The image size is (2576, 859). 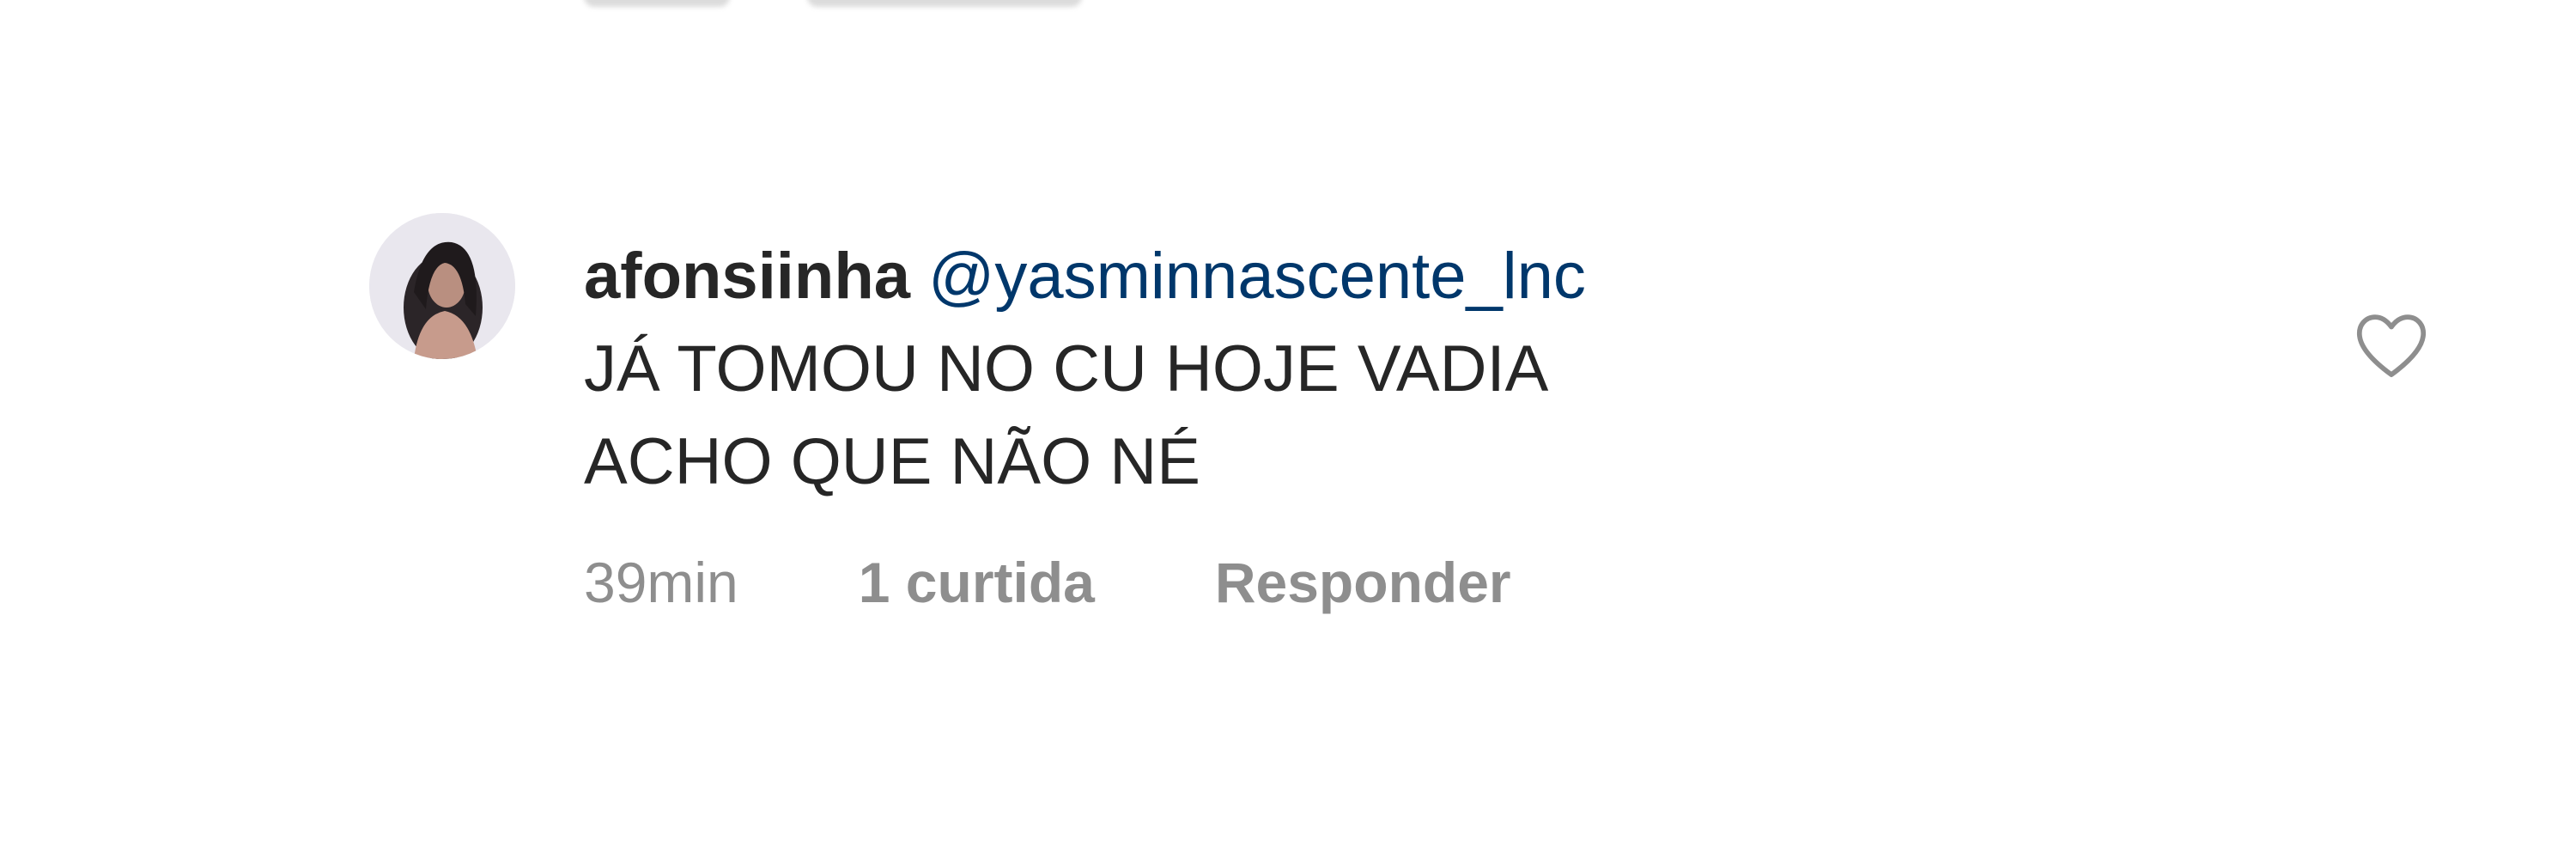 I want to click on comment-header: afonsiinha @yasminnascente_lnc, so click(x=1400, y=276).